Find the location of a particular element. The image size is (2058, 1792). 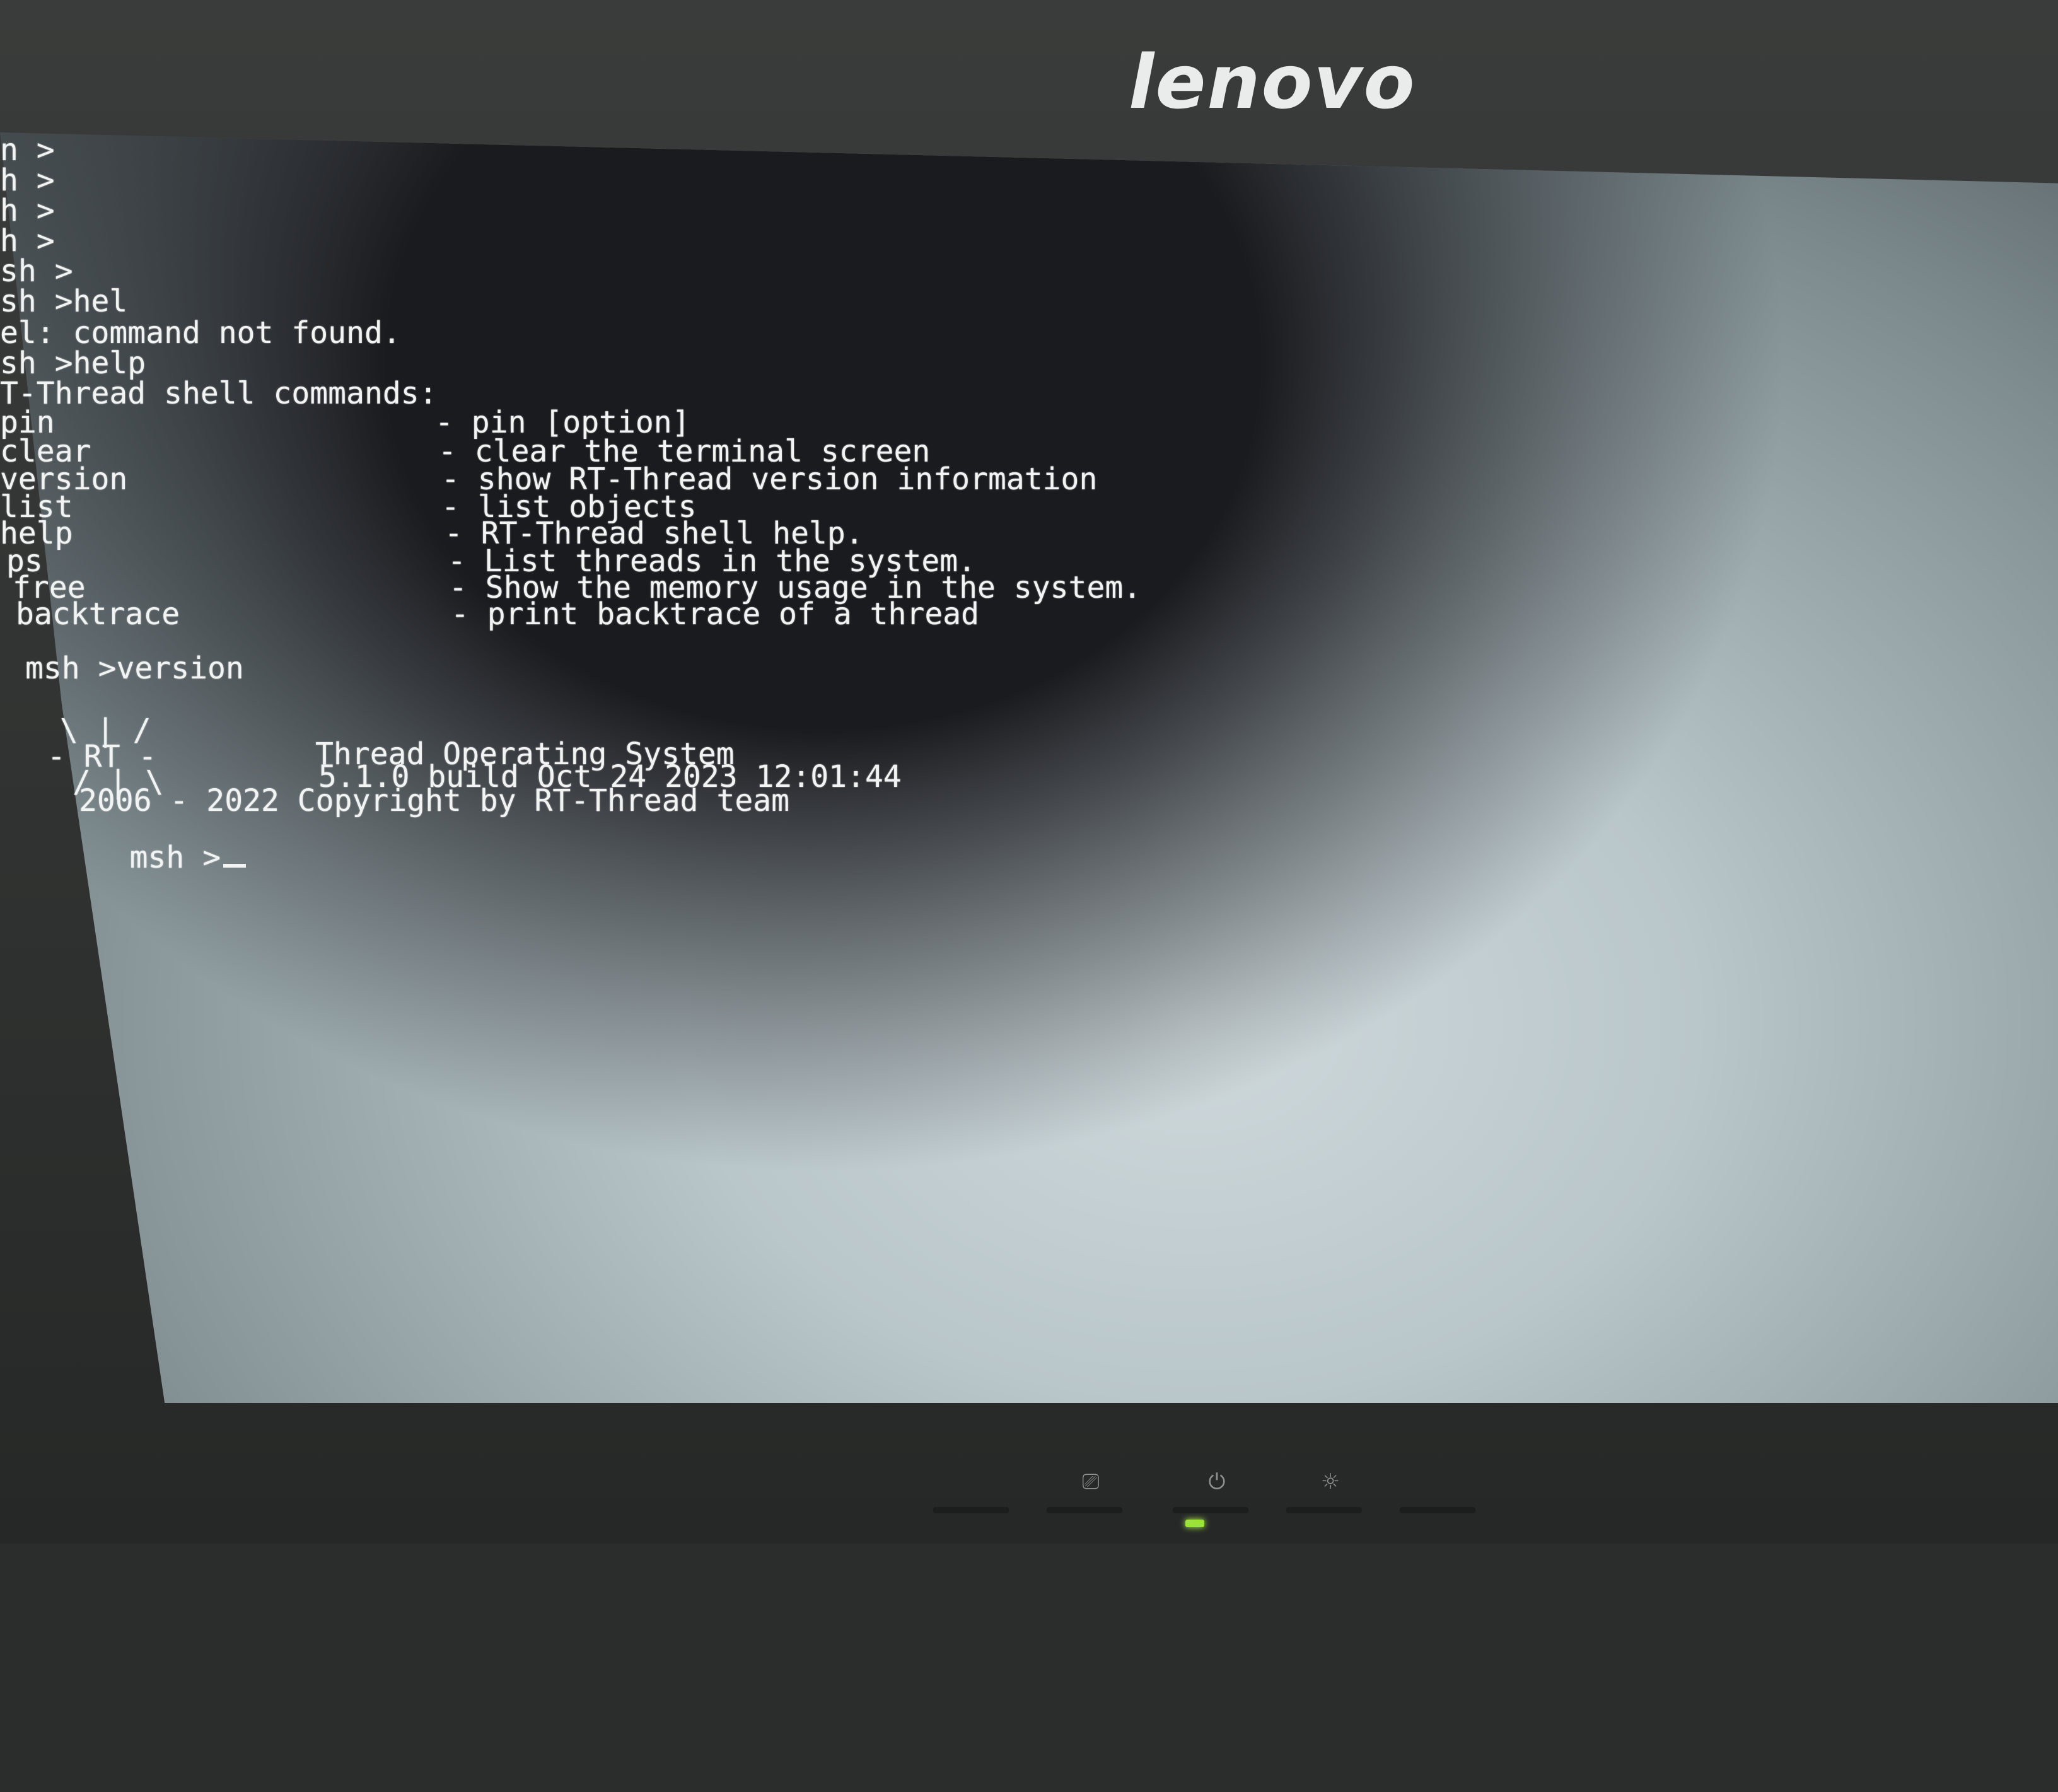

version-command: msh >version is located at coordinates (134, 668).